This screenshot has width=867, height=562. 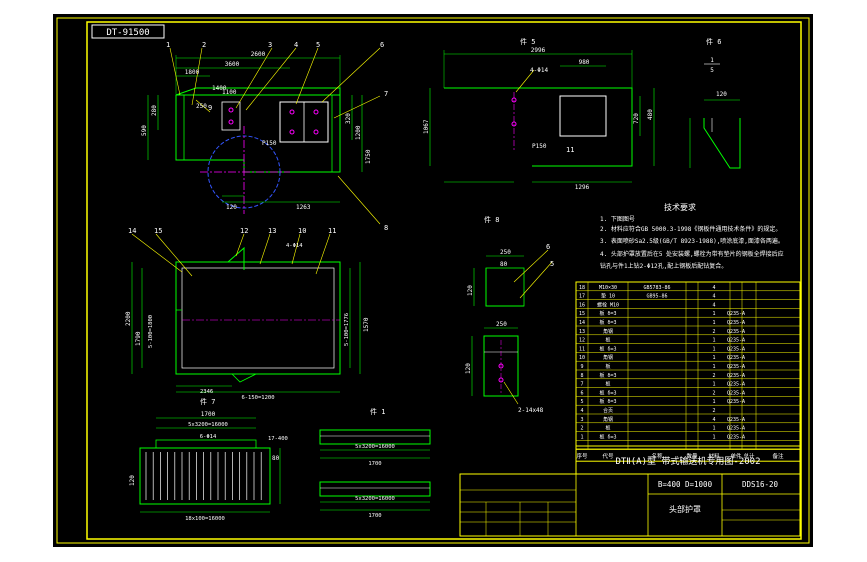 I want to click on part1-dim-spacing-a: 5x3200=16000, so click(x=375, y=447).